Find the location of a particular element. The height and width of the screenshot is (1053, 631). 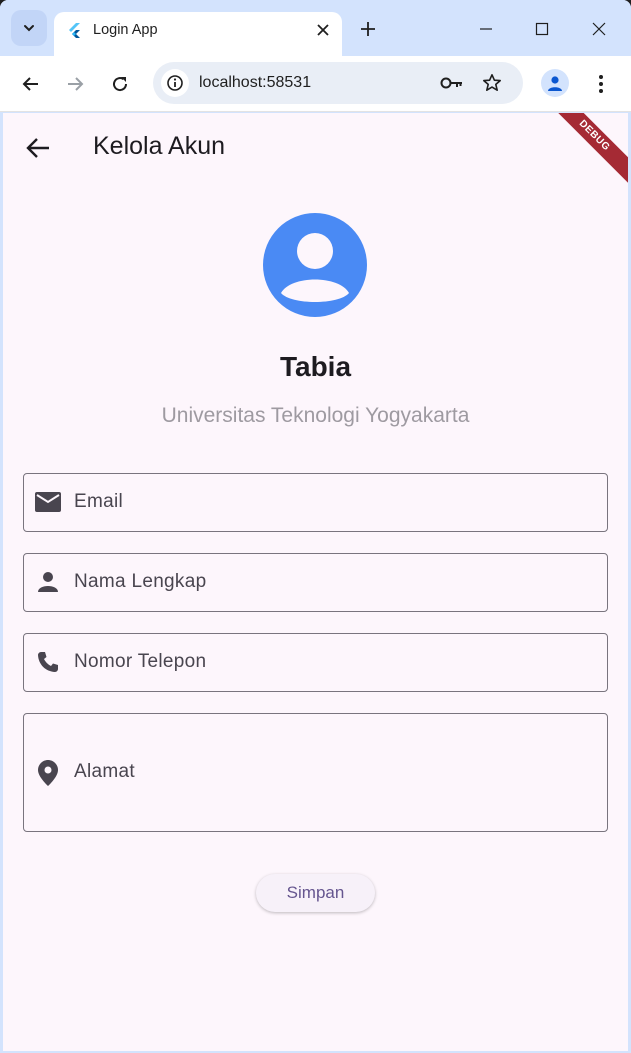

address-label: Alamat is located at coordinates (104, 771).